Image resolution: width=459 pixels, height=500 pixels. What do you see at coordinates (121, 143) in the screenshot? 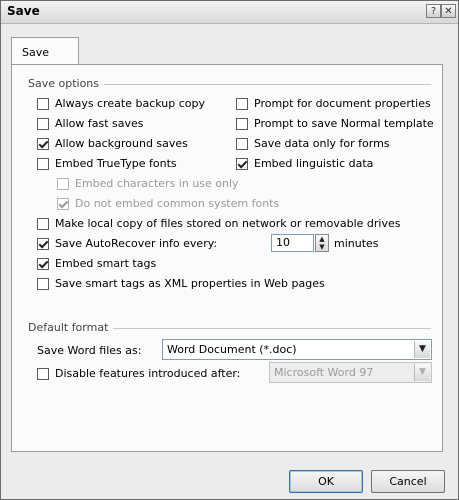
I see `checkbox-label: Allow background saves` at bounding box center [121, 143].